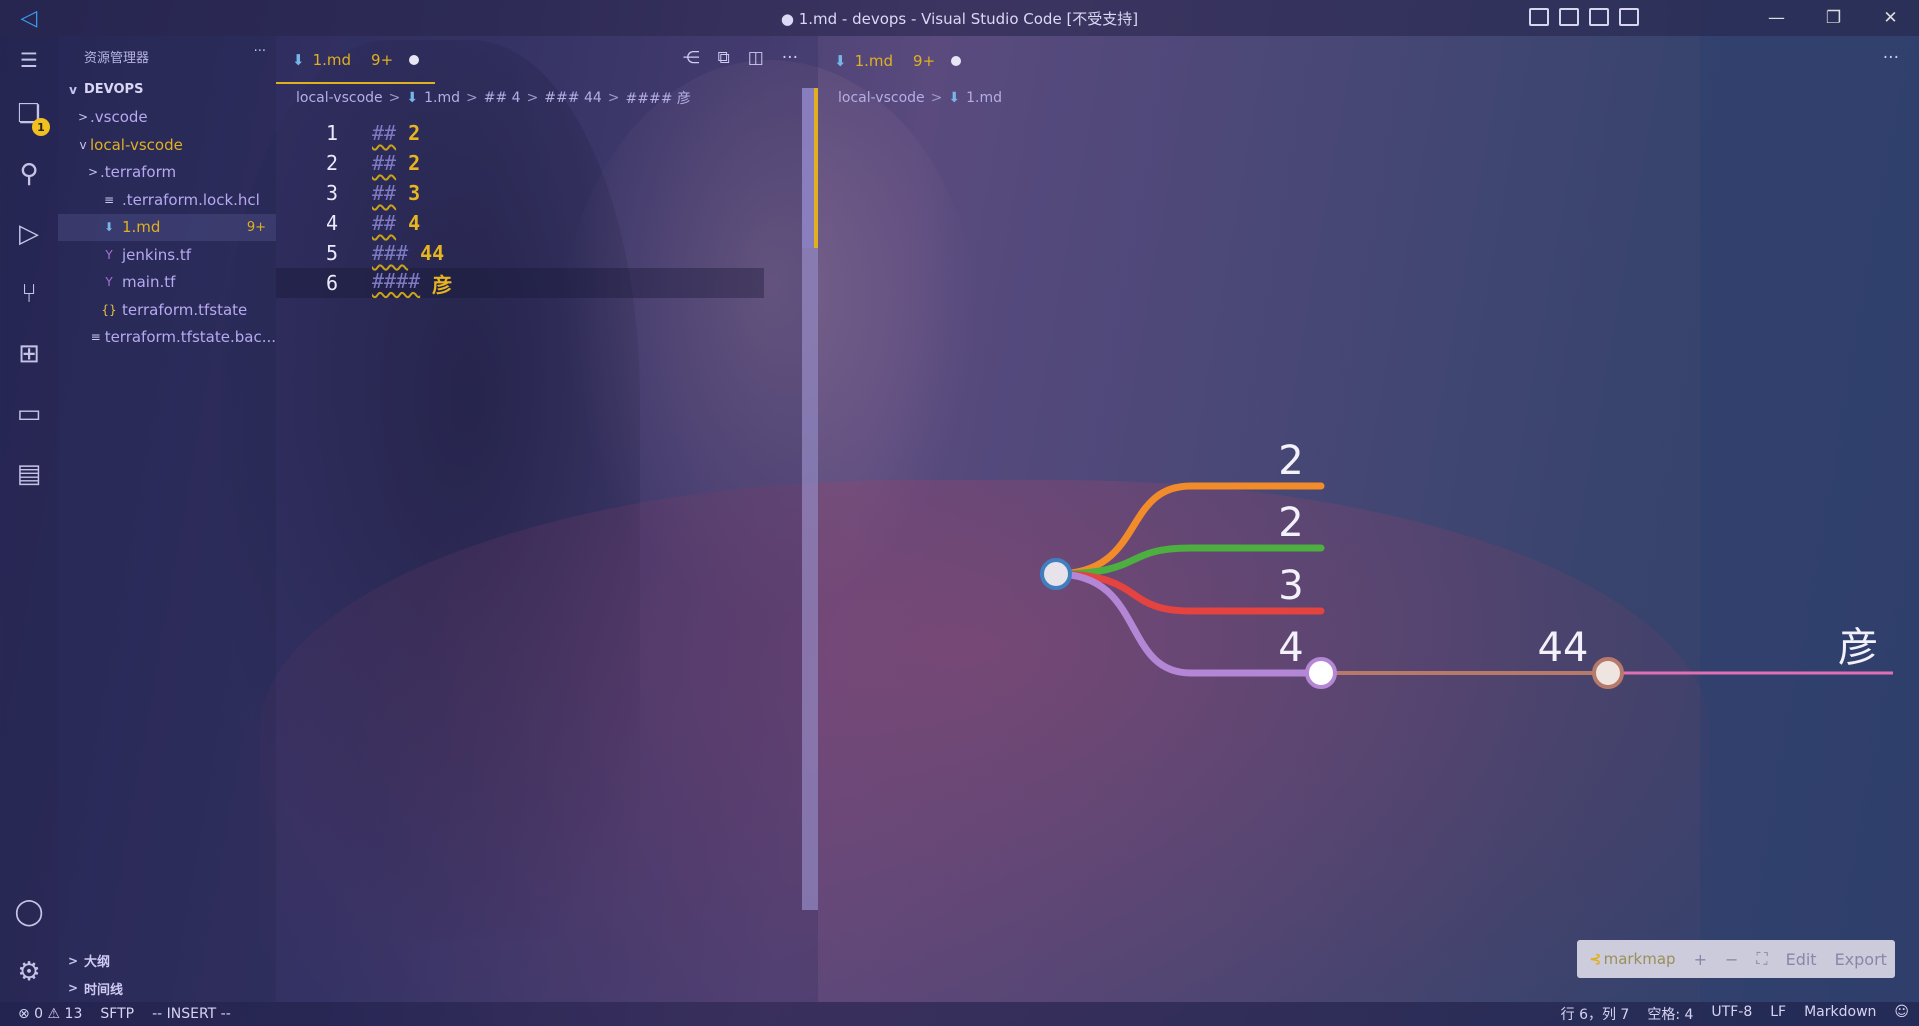 The height and width of the screenshot is (1026, 1919). Describe the element at coordinates (384, 193) in the screenshot. I see `line-text: ## 3` at that location.